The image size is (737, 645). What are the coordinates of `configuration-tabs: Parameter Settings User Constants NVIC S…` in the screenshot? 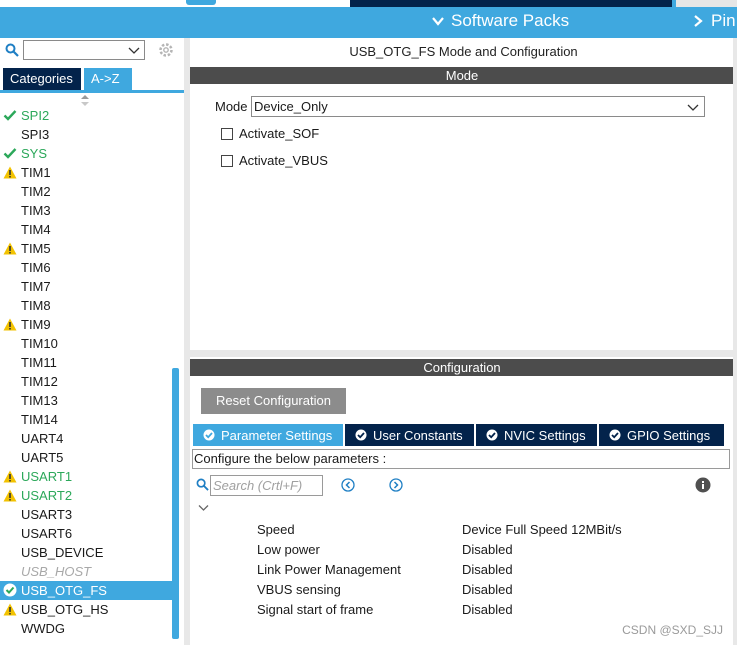 It's located at (458, 435).